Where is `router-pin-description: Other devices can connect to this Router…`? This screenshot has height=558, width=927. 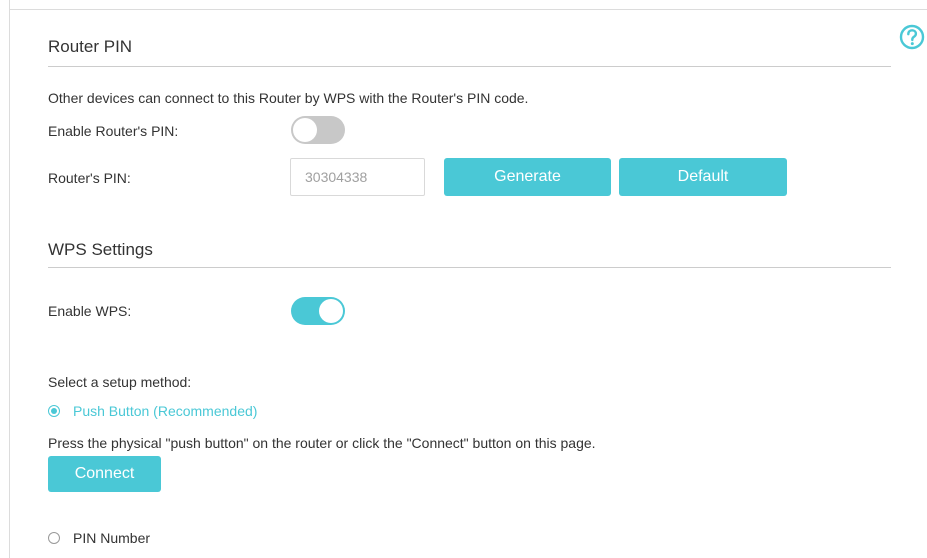
router-pin-description: Other devices can connect to this Router… is located at coordinates (288, 98).